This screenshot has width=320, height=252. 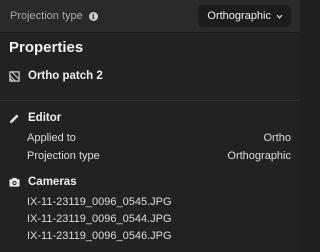 I want to click on projection-type-row-value: Orthographic, so click(x=259, y=156).